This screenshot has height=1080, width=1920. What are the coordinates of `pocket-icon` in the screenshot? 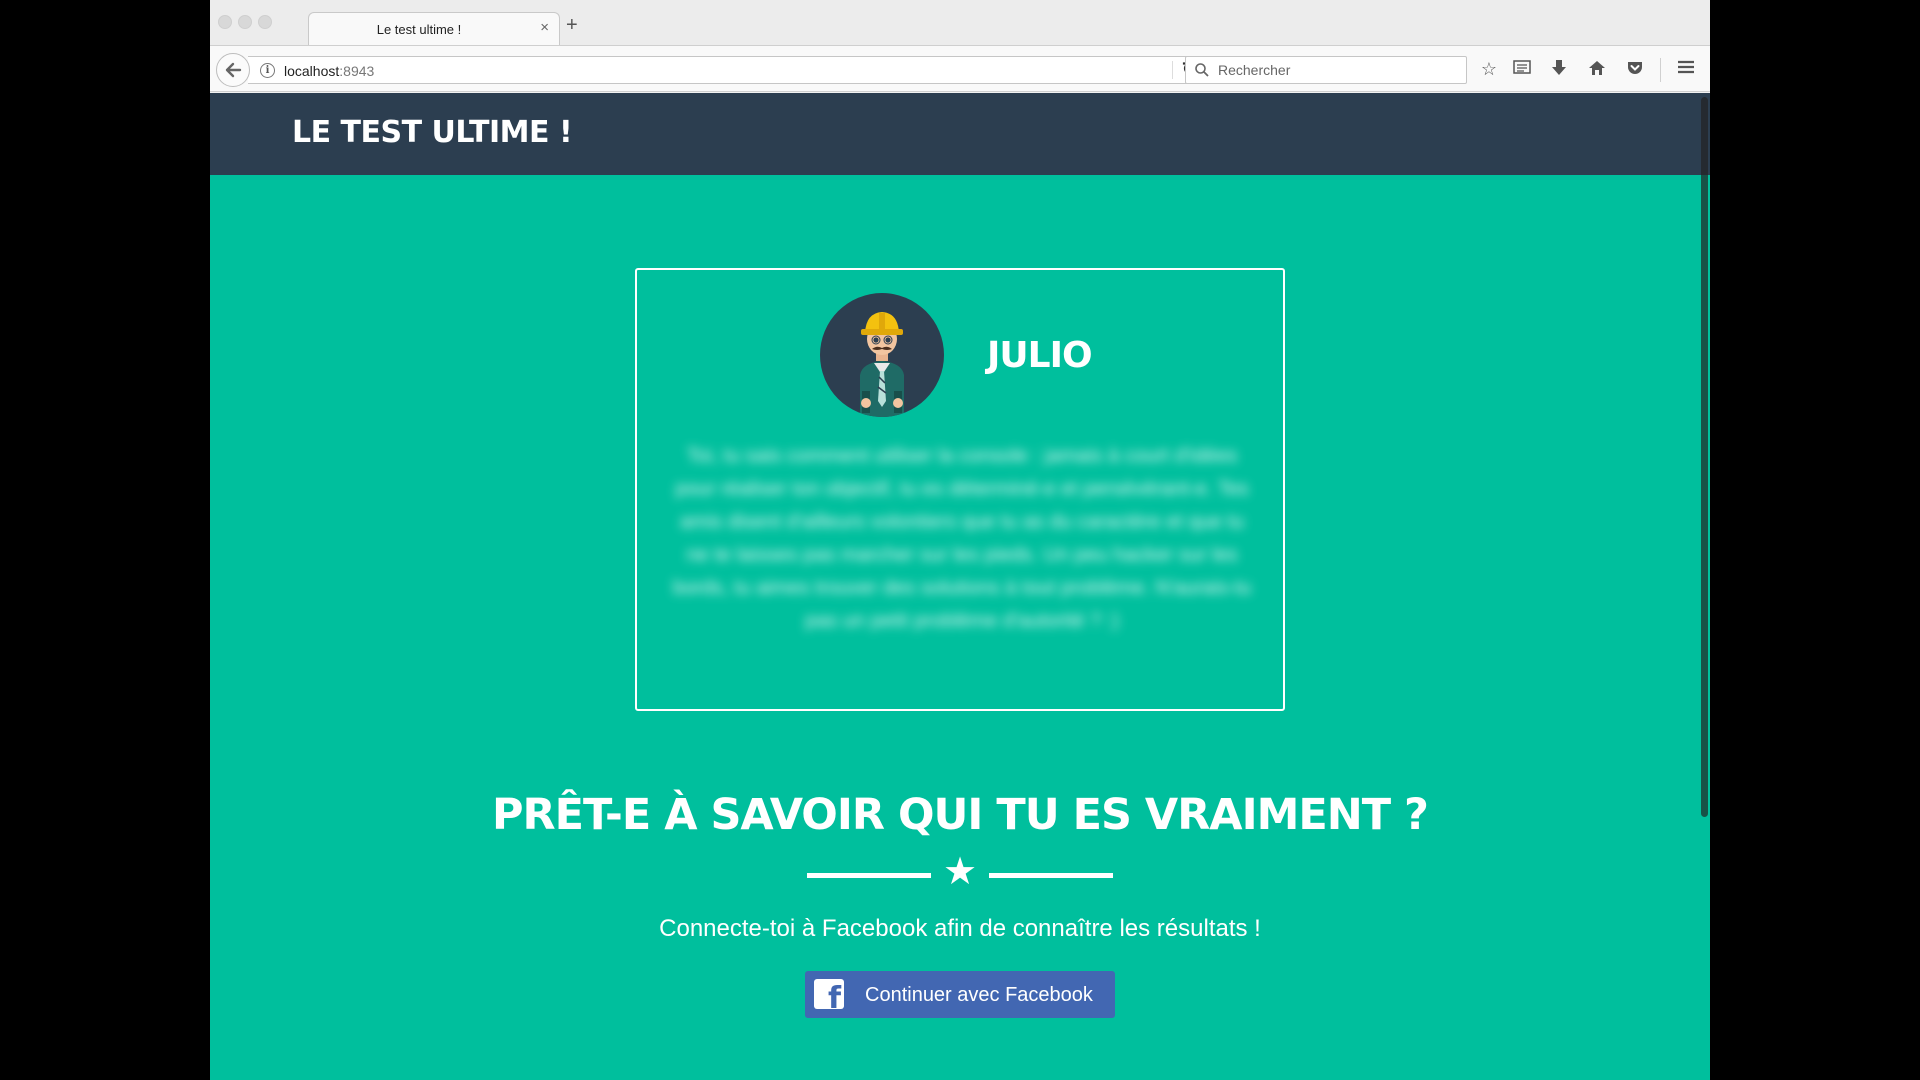 It's located at (1635, 70).